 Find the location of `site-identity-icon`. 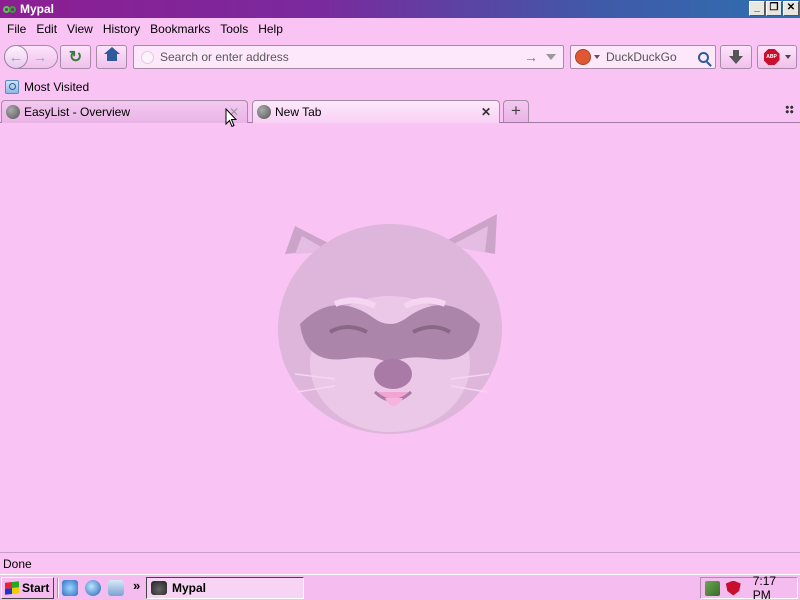

site-identity-icon is located at coordinates (147, 57).